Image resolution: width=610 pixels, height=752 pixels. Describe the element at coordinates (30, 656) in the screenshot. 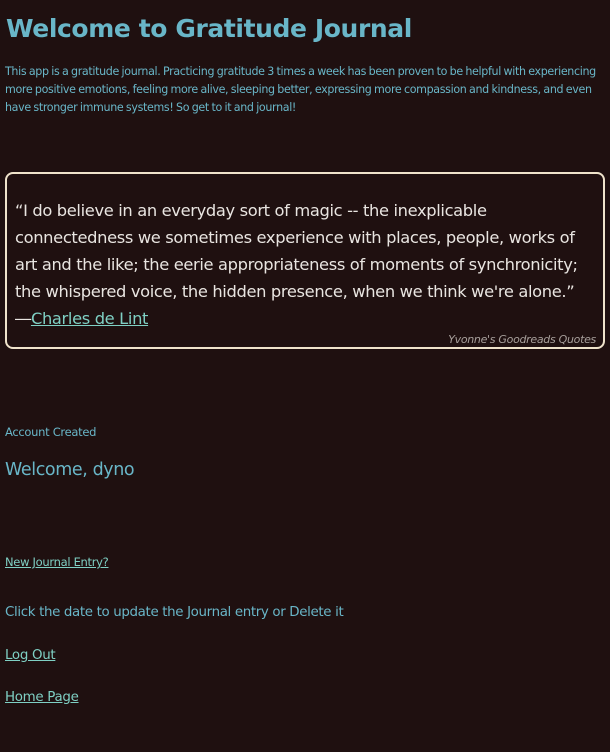

I see `logout-link: Log Out` at that location.